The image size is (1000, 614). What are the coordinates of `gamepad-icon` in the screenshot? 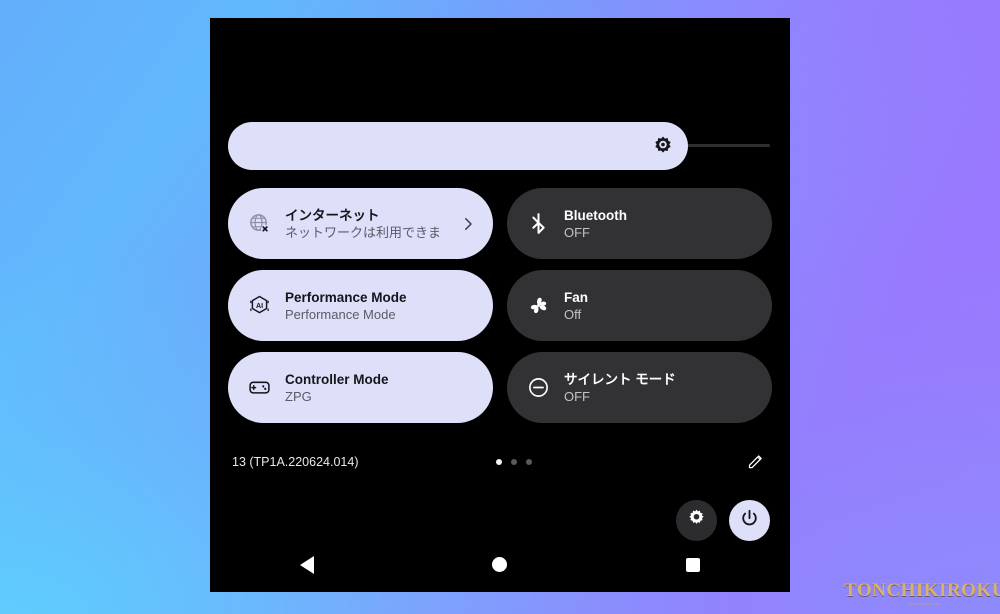 It's located at (259, 388).